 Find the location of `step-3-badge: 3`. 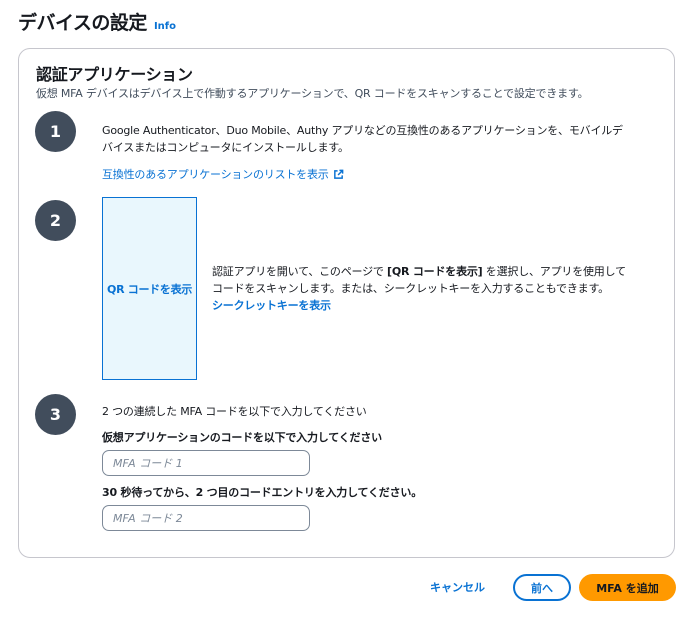

step-3-badge: 3 is located at coordinates (55, 414).